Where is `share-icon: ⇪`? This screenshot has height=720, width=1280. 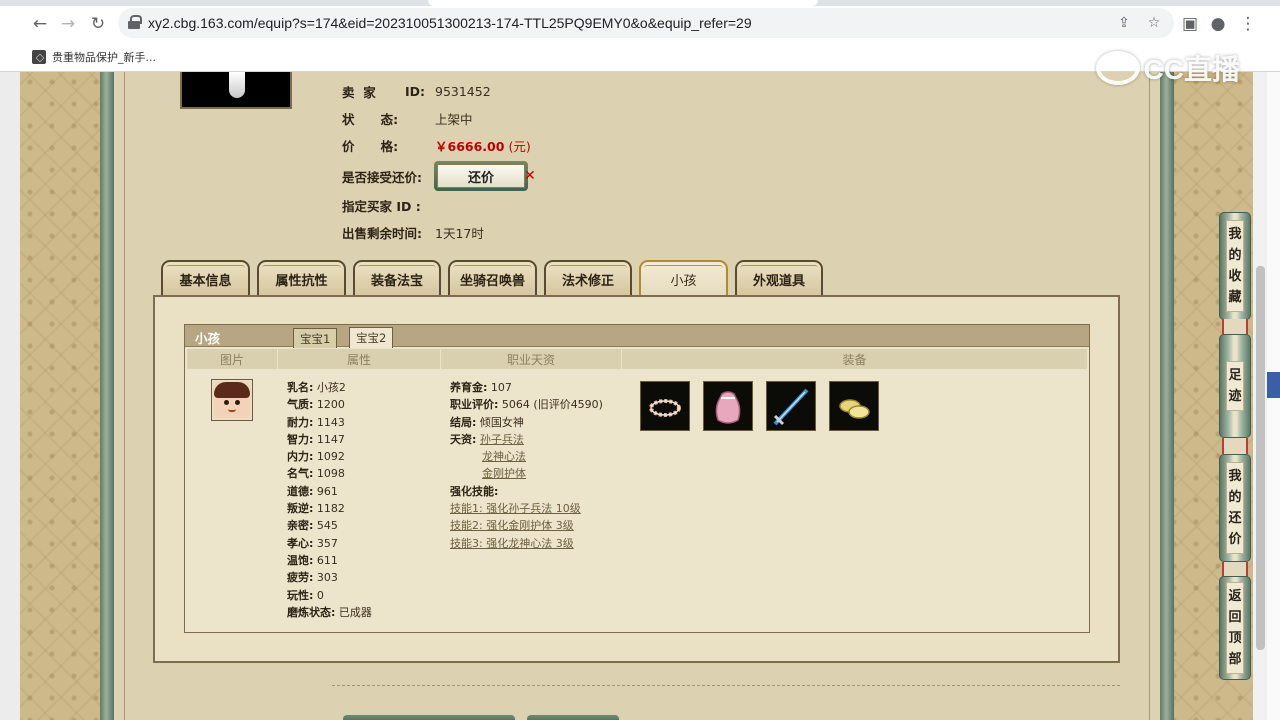
share-icon: ⇪ is located at coordinates (1124, 23).